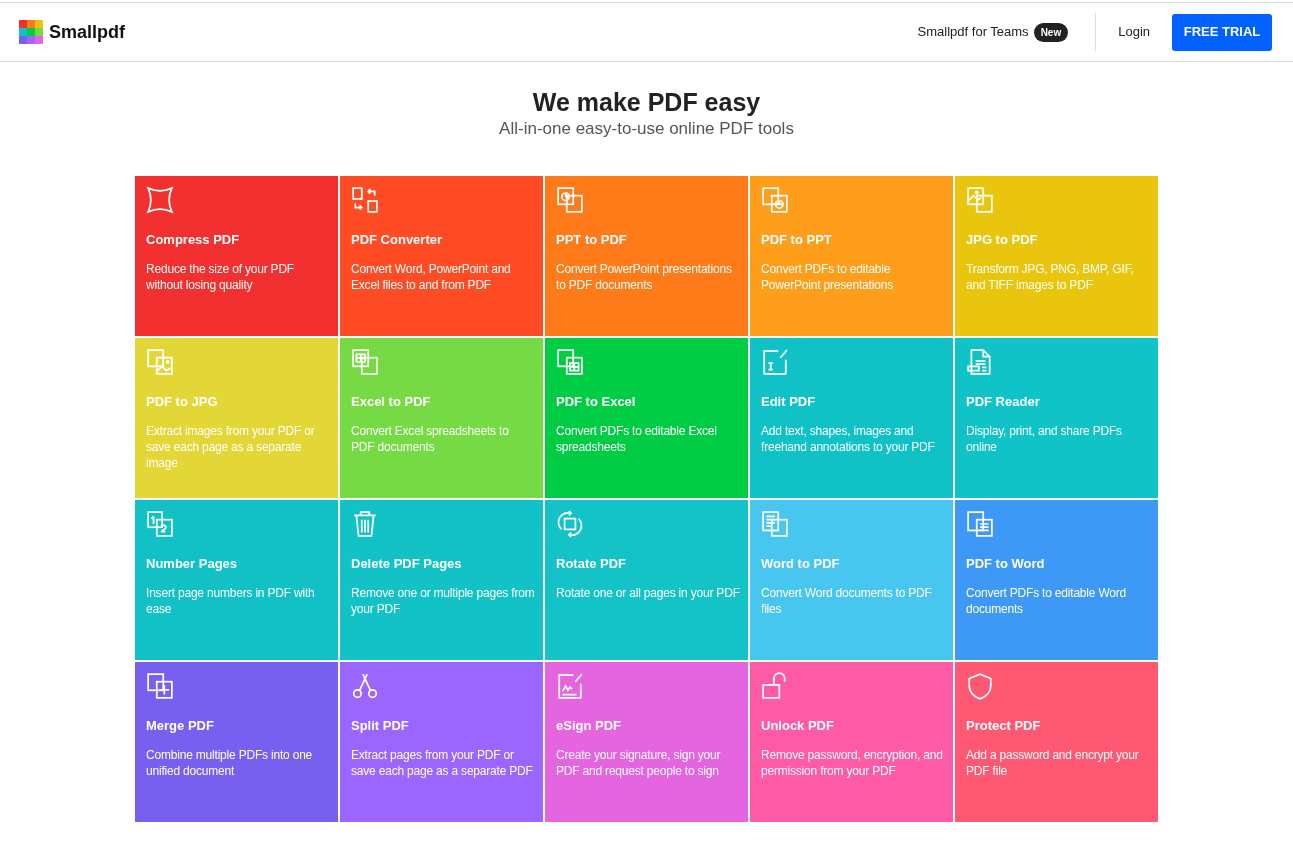  What do you see at coordinates (397, 240) in the screenshot?
I see `tool-title: PDF Converter` at bounding box center [397, 240].